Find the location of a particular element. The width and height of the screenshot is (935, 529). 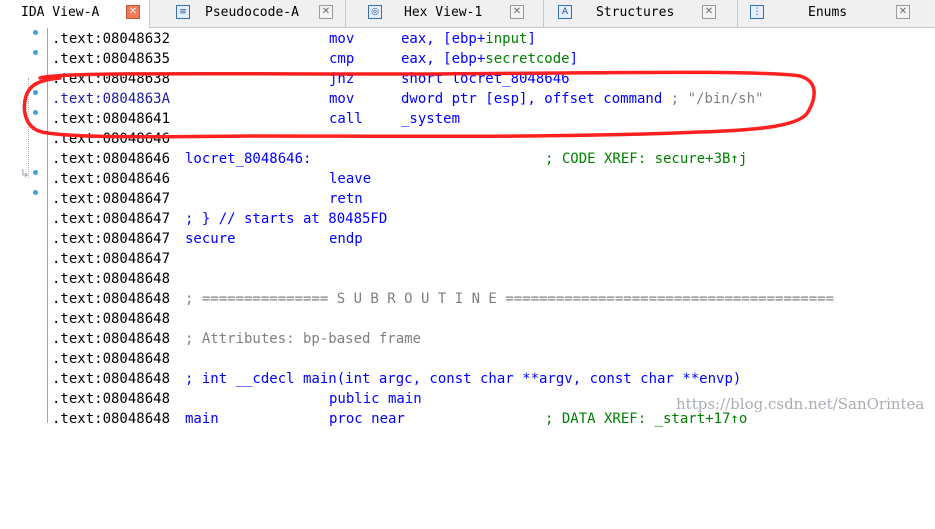

listing-row: .text:08048632 mov eax, [ebp+input] is located at coordinates (493, 39).